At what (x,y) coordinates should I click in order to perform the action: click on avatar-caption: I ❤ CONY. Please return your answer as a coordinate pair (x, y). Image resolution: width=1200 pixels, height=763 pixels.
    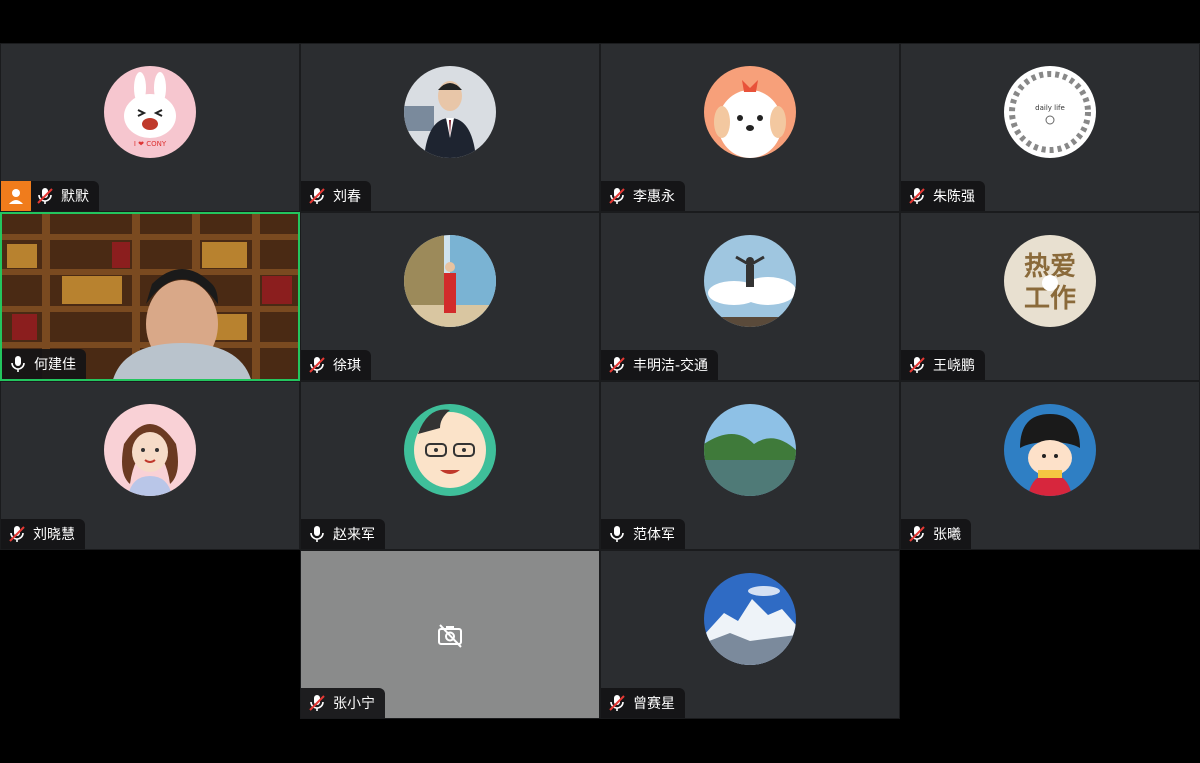
    Looking at the image, I should click on (150, 144).